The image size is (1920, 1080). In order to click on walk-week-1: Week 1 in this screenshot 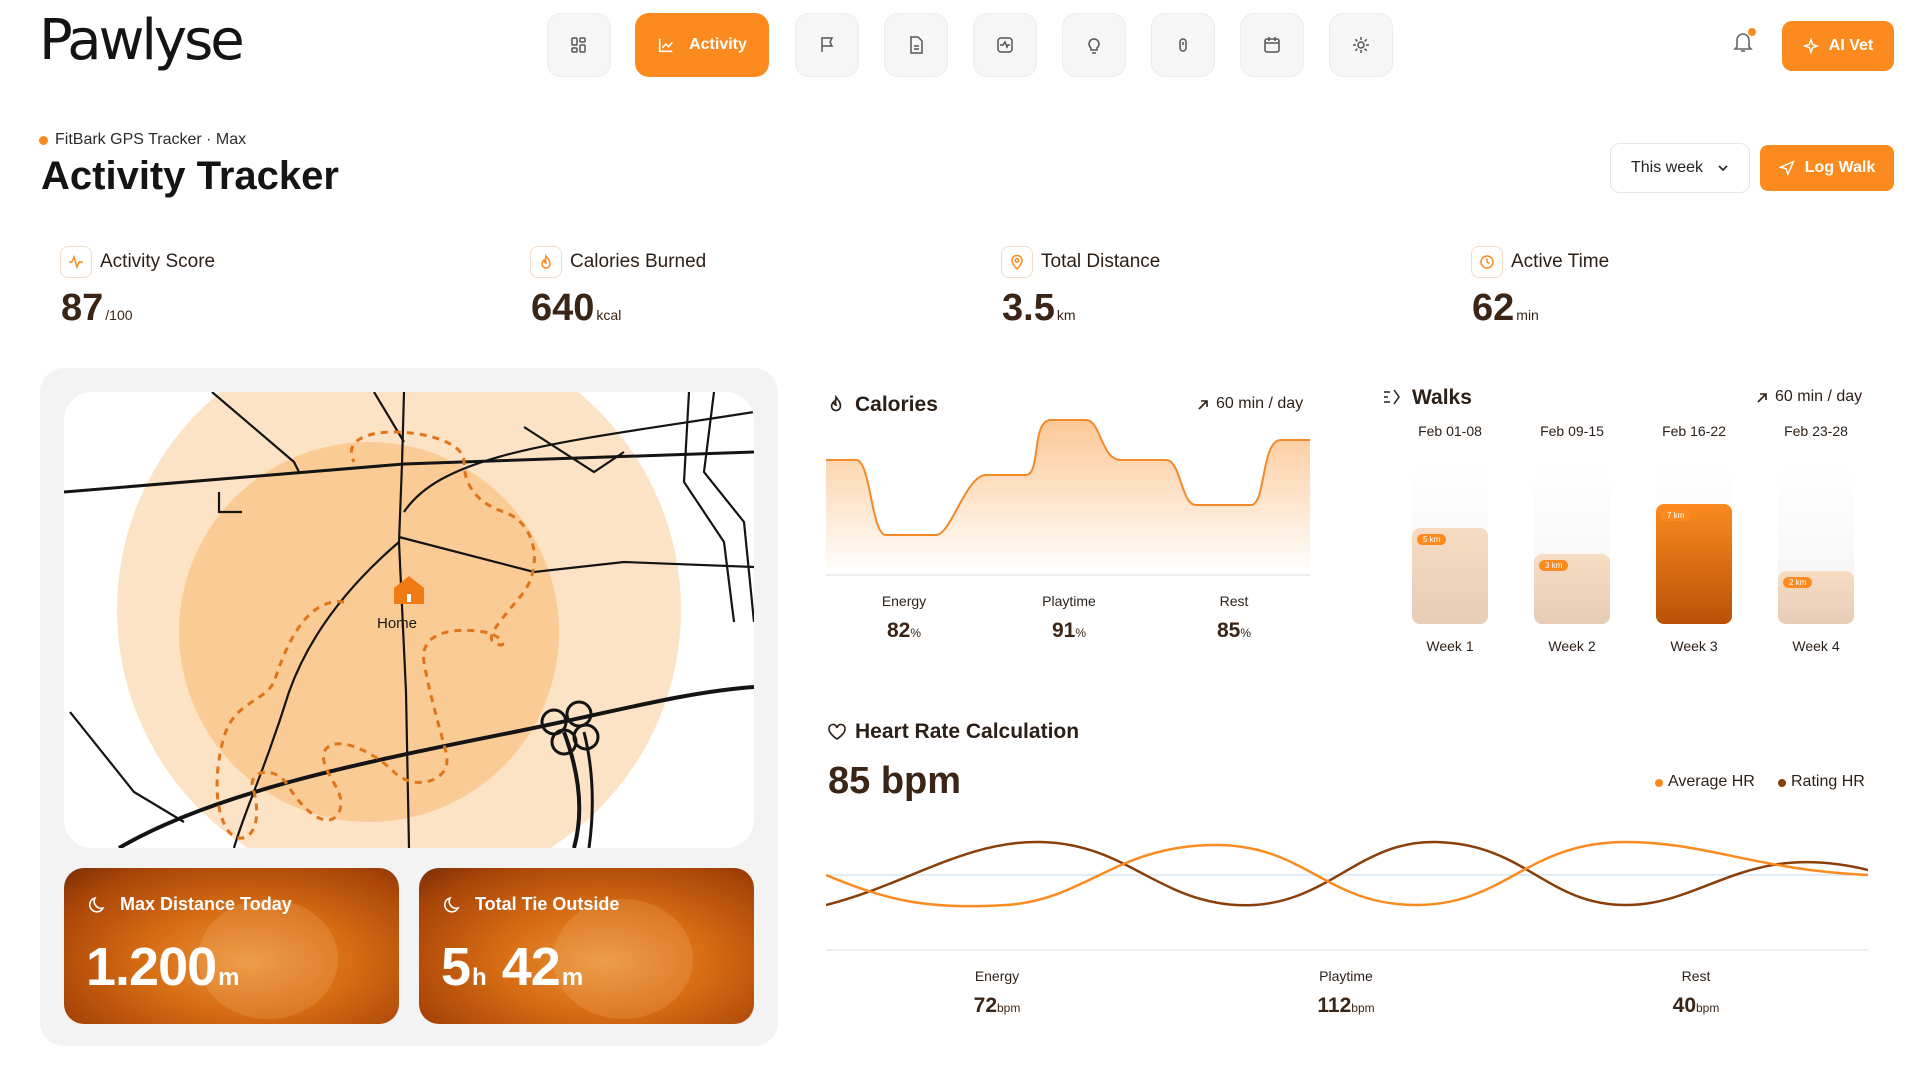, I will do `click(1450, 646)`.